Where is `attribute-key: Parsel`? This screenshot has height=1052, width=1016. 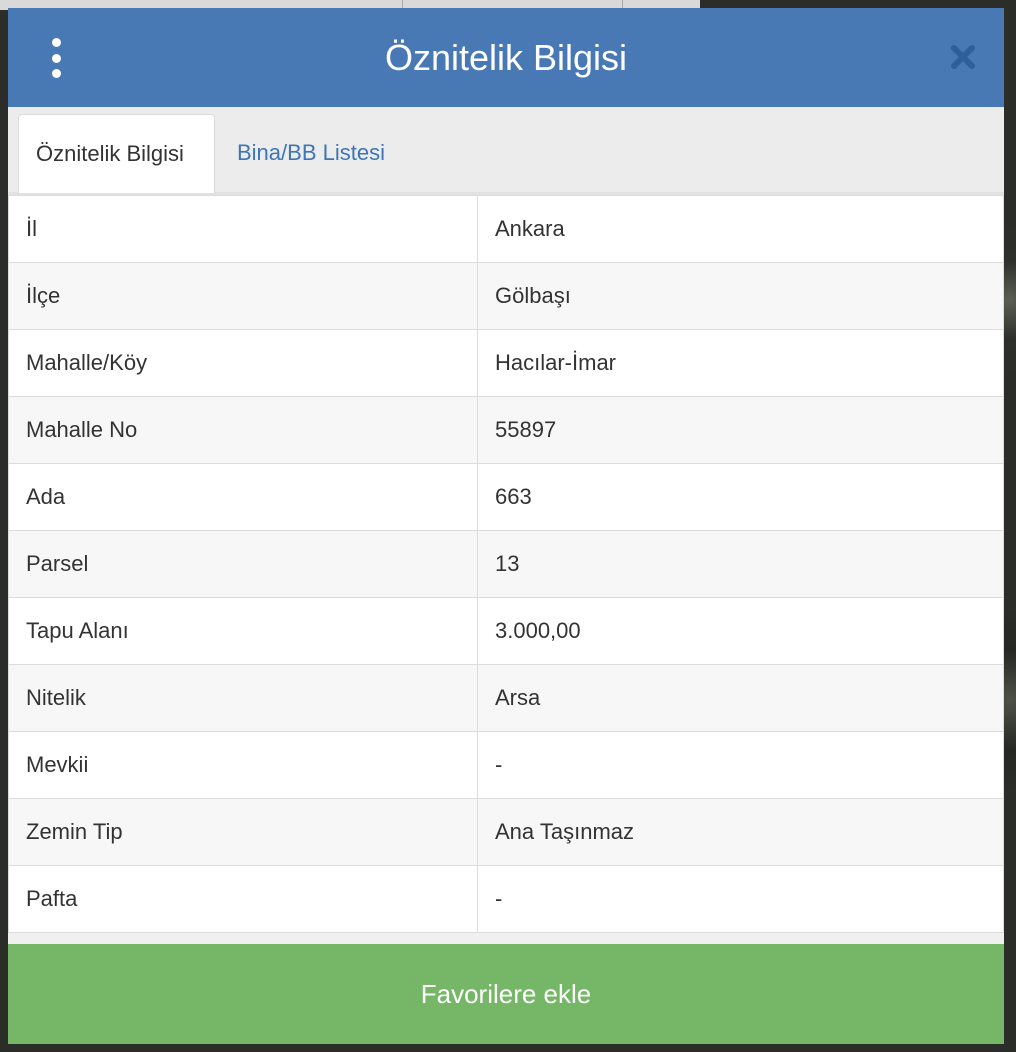 attribute-key: Parsel is located at coordinates (243, 564).